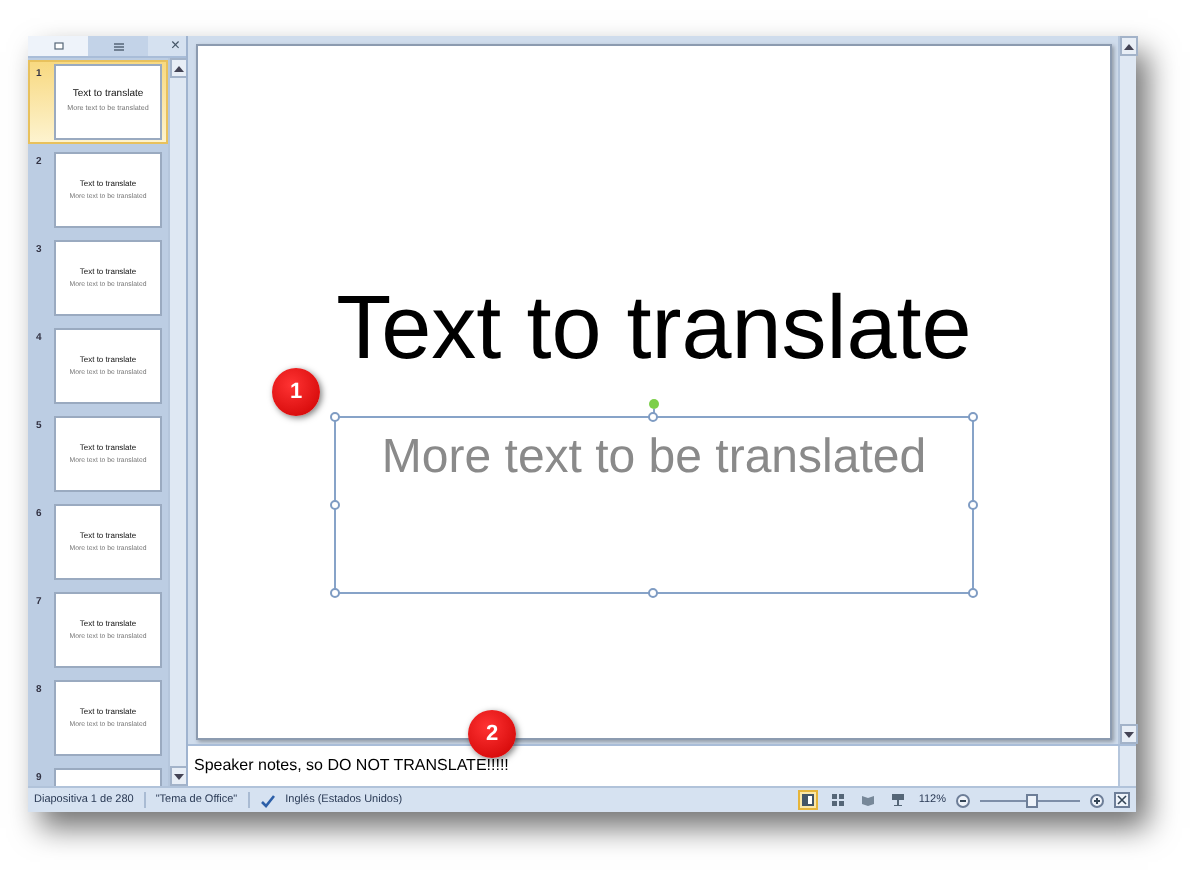 Image resolution: width=1200 pixels, height=874 pixels. I want to click on slide-title: Text to translate, so click(654, 327).